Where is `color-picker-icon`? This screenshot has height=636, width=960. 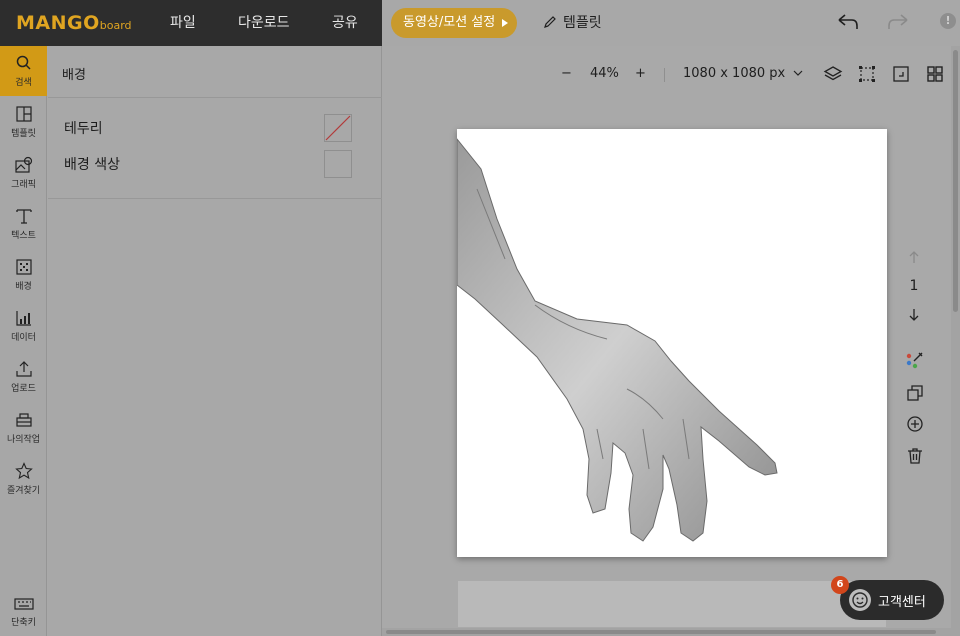
color-picker-icon is located at coordinates (915, 360).